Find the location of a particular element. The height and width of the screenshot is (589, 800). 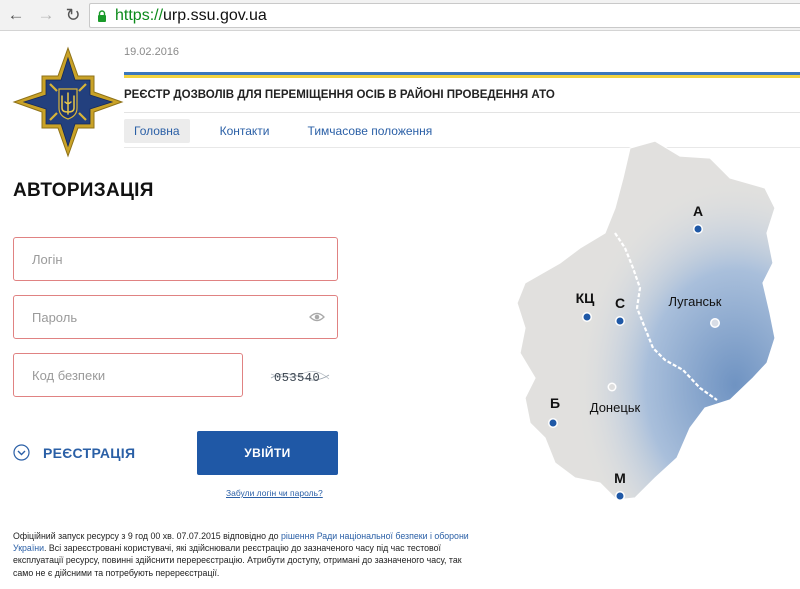

password-input is located at coordinates (175, 317).